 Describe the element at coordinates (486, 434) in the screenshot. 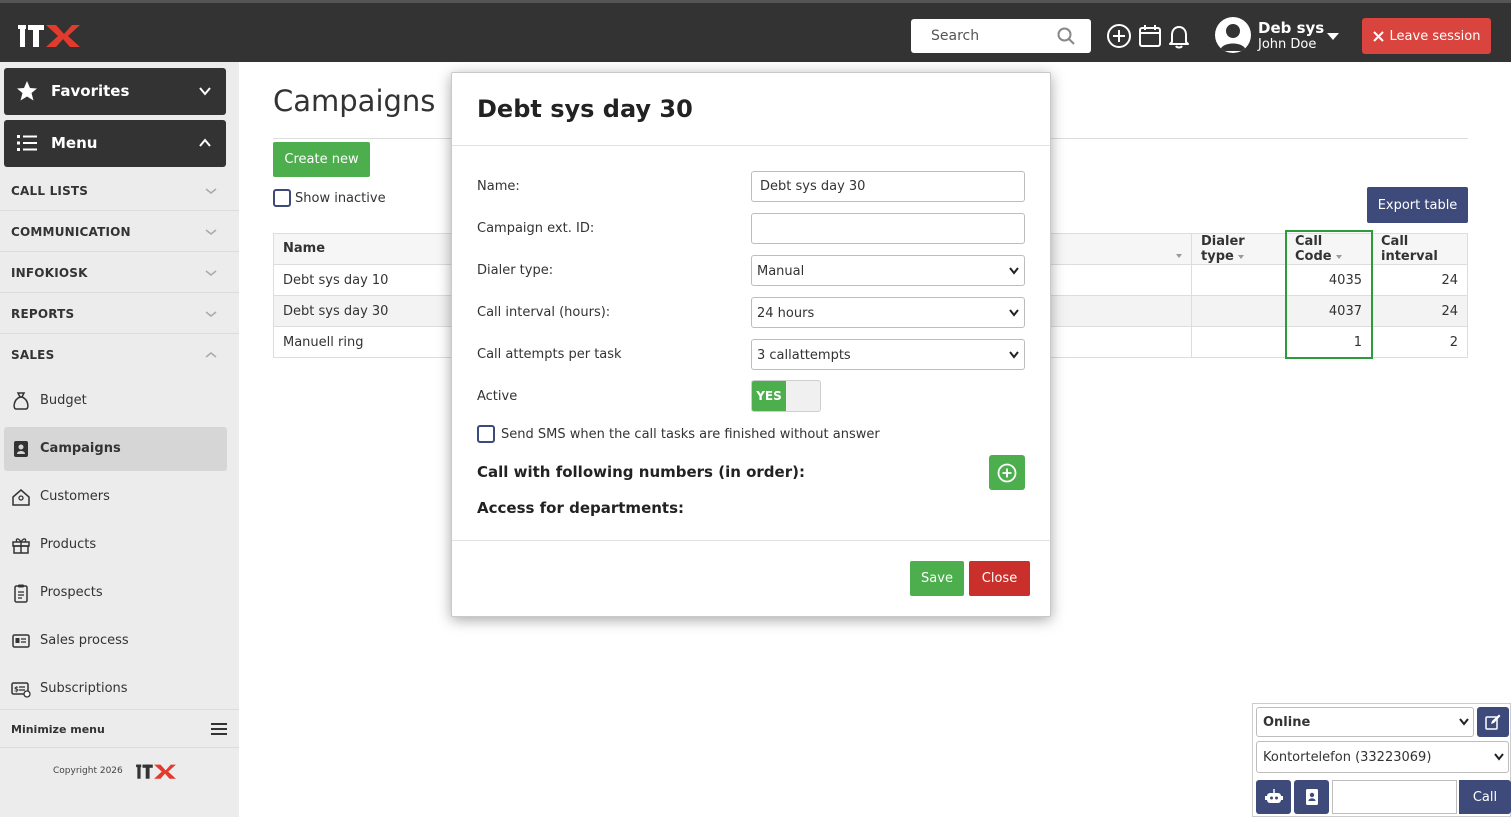

I see `send-sms-checkbox` at that location.